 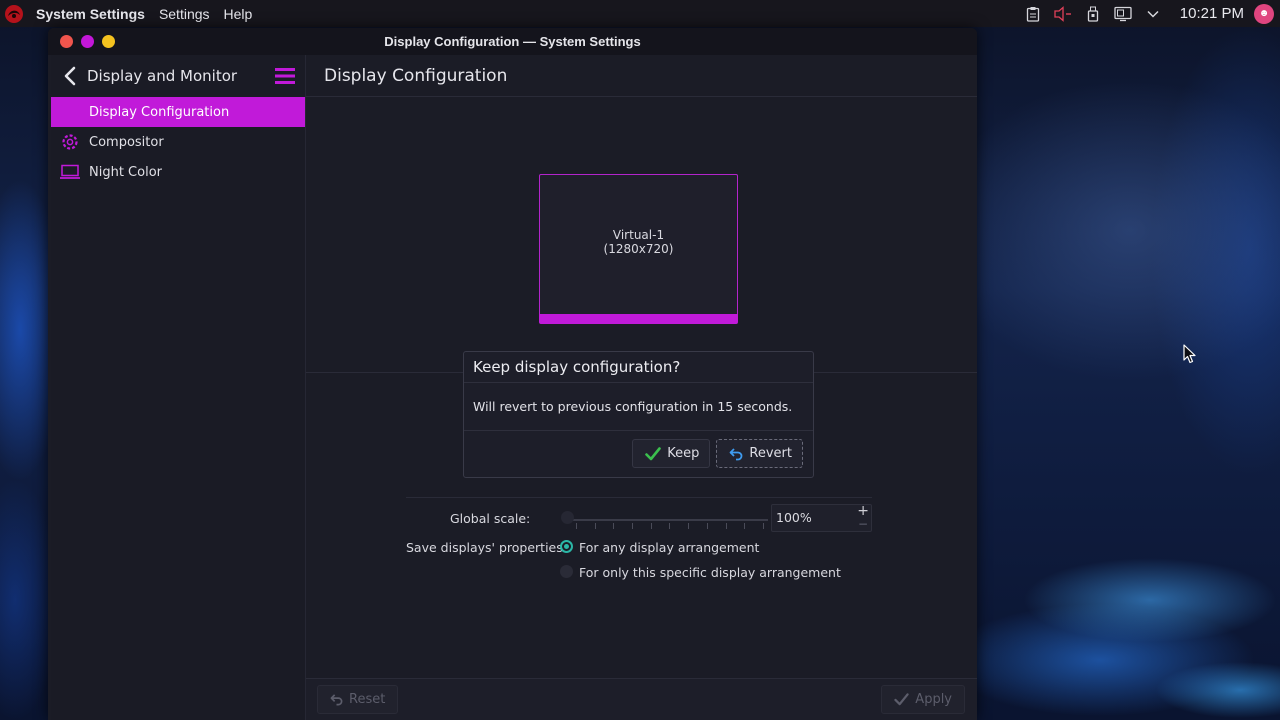 What do you see at coordinates (125, 172) in the screenshot?
I see `sidebar-item-label: Night Color` at bounding box center [125, 172].